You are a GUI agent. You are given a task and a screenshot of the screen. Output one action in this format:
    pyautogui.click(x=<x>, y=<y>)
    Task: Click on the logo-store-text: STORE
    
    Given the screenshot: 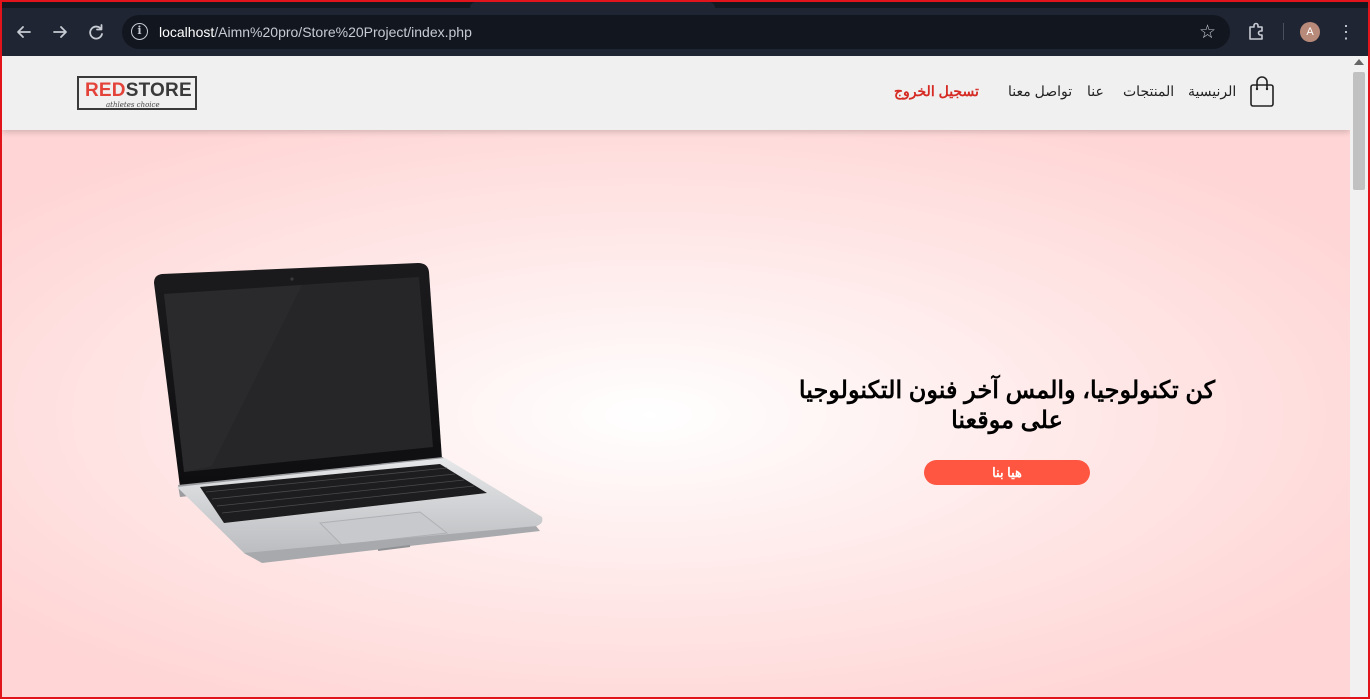 What is the action you would take?
    pyautogui.click(x=158, y=90)
    